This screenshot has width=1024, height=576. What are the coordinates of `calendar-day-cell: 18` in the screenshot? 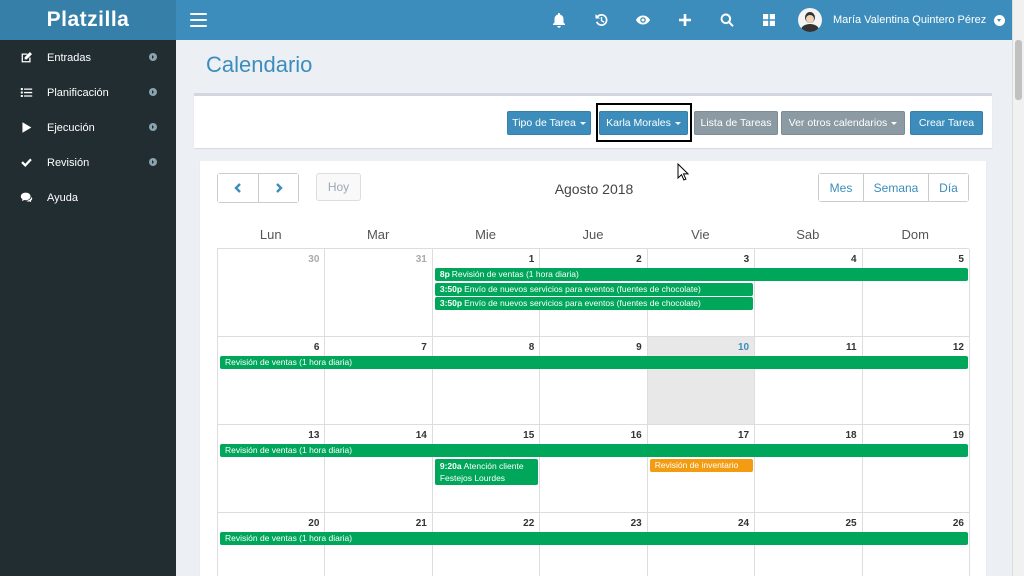 It's located at (809, 469).